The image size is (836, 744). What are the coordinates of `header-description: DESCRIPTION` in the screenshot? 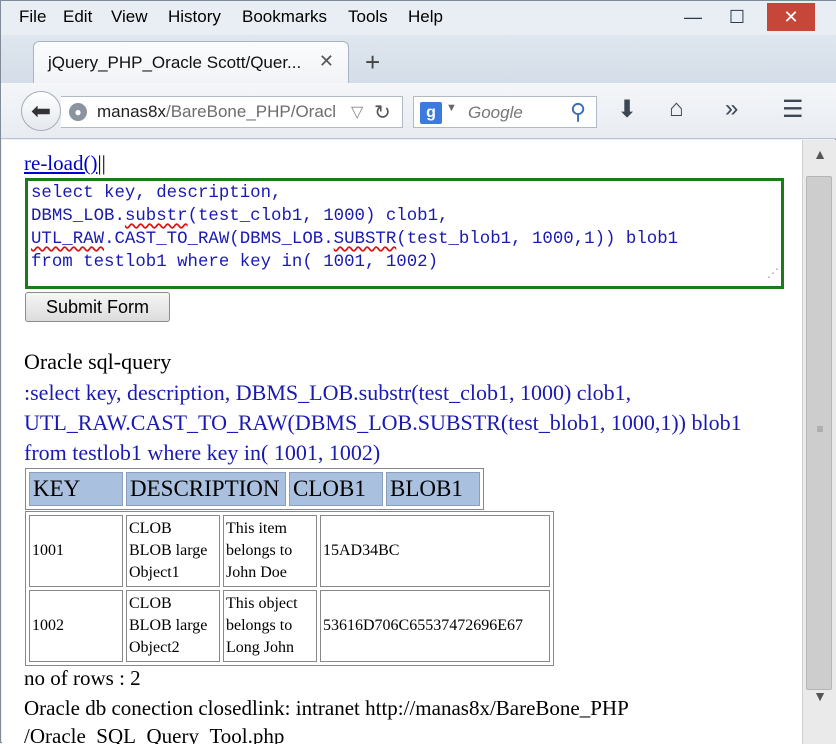 It's located at (206, 489).